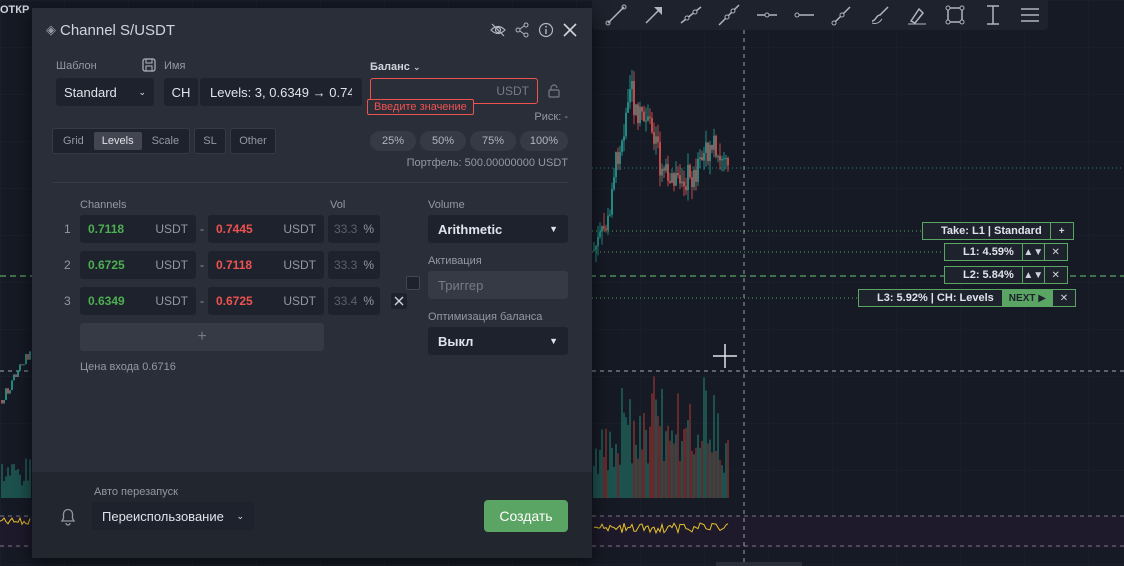 The height and width of the screenshot is (566, 1124). I want to click on name-value: Levels: 3, 0.6349 → 0.74, so click(281, 92).